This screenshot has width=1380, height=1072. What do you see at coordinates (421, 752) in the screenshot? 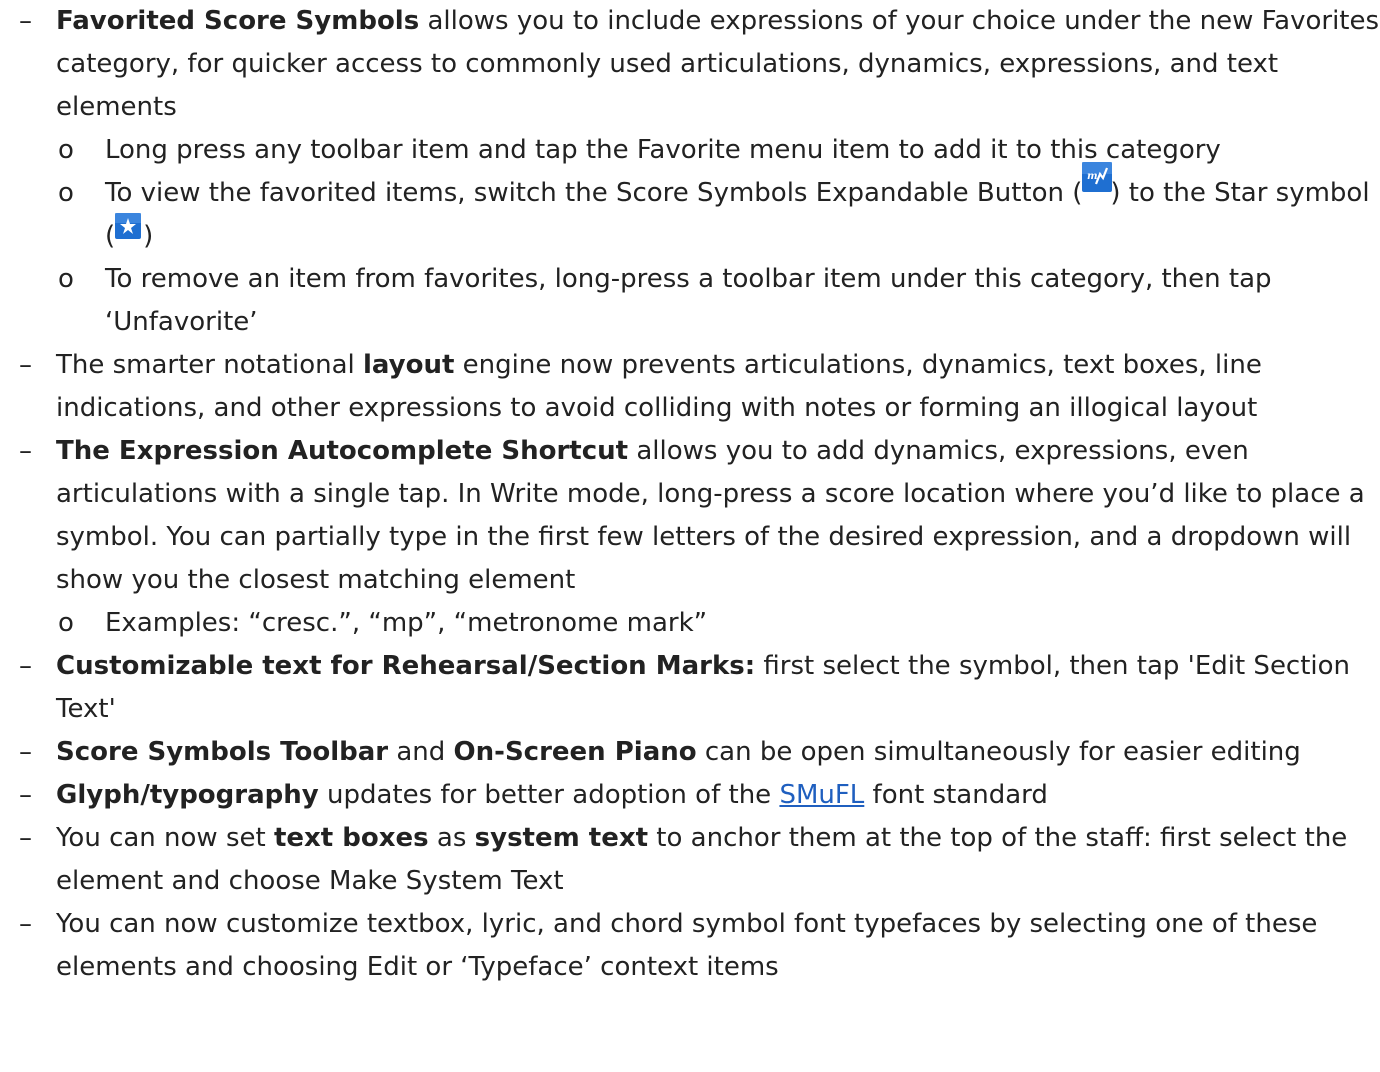
I see `feature-text-mid: and` at bounding box center [421, 752].